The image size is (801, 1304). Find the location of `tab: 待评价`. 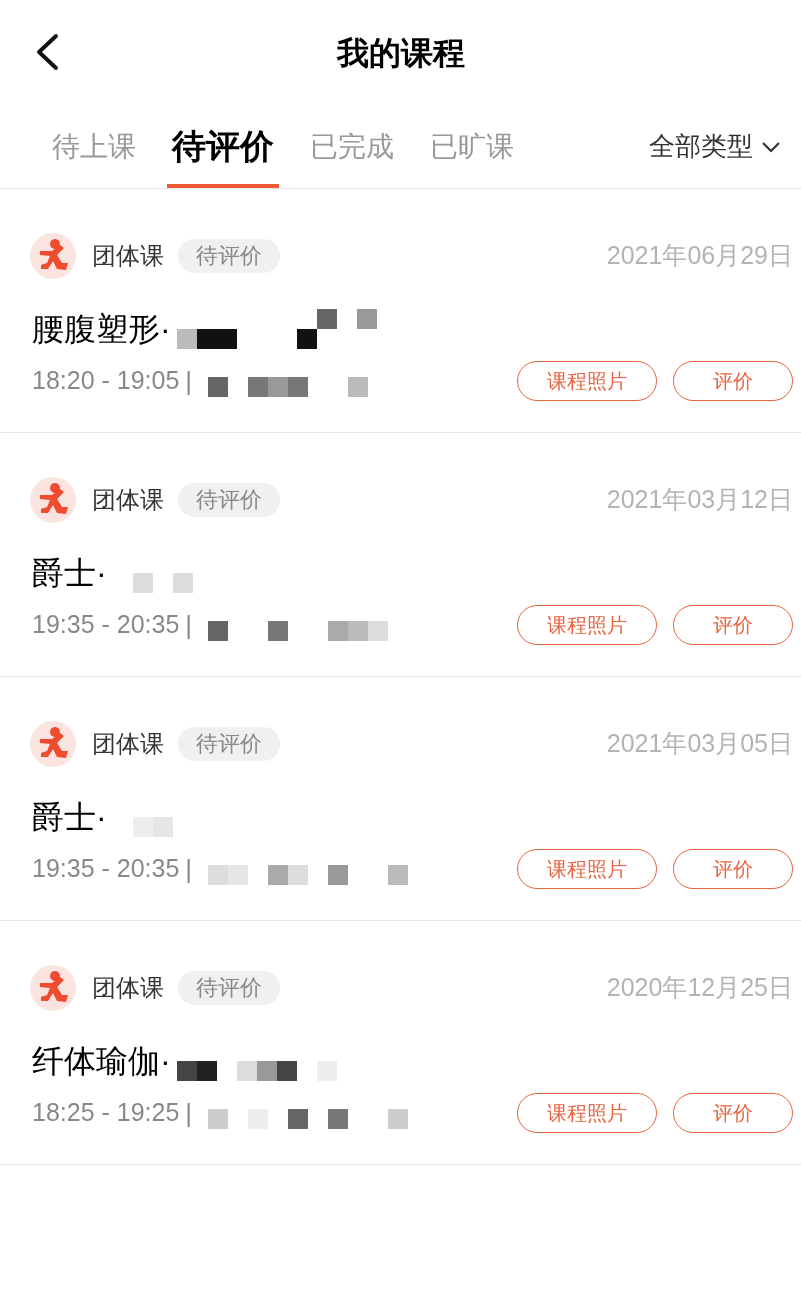

tab: 待评价 is located at coordinates (223, 146).